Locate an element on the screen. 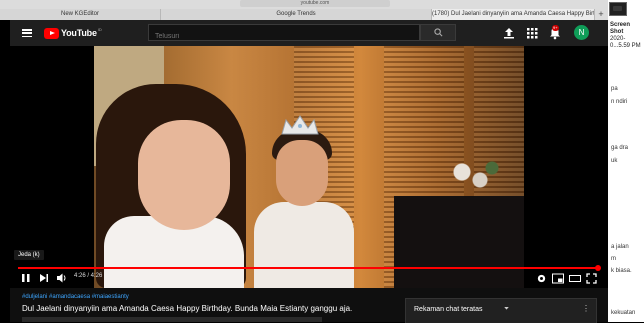 This screenshot has height=323, width=644. apps-icon is located at coordinates (532, 33).